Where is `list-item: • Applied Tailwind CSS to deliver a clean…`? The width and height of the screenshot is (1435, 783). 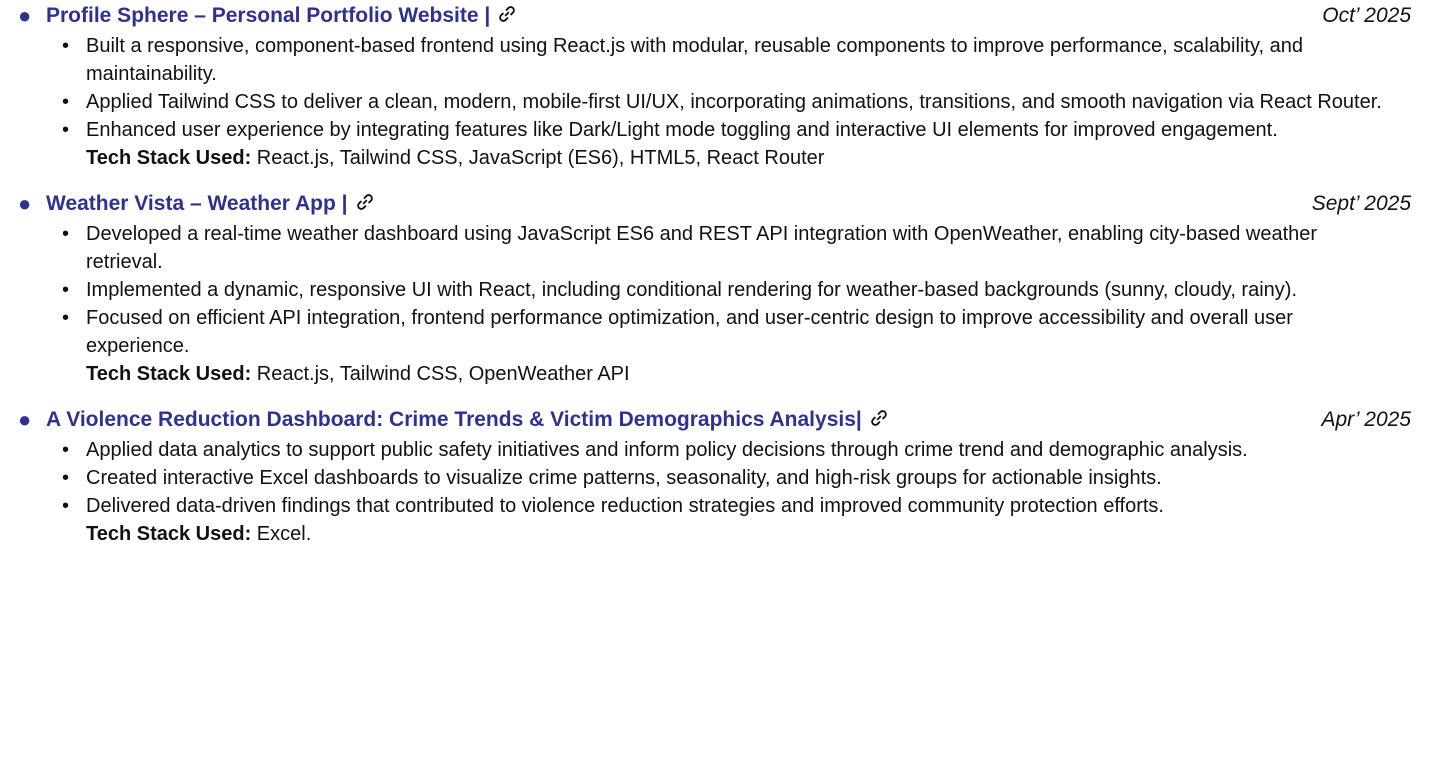 list-item: • Applied Tailwind CSS to deliver a clean… is located at coordinates (714, 102).